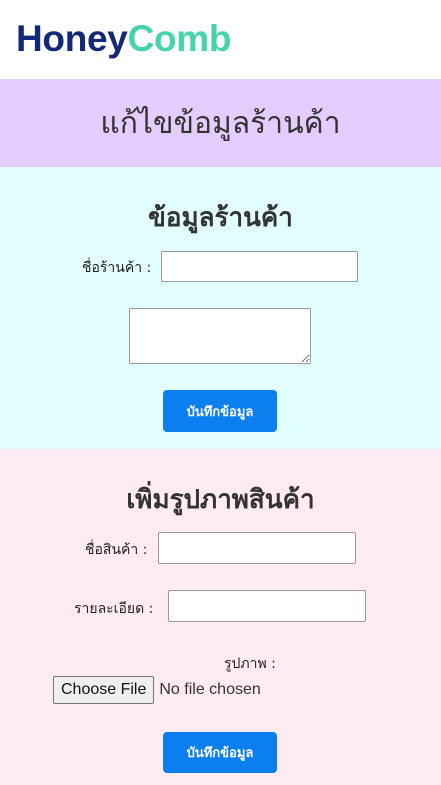 The image size is (441, 785). Describe the element at coordinates (114, 609) in the screenshot. I see `product-detail-label: รายละเอียด :` at that location.